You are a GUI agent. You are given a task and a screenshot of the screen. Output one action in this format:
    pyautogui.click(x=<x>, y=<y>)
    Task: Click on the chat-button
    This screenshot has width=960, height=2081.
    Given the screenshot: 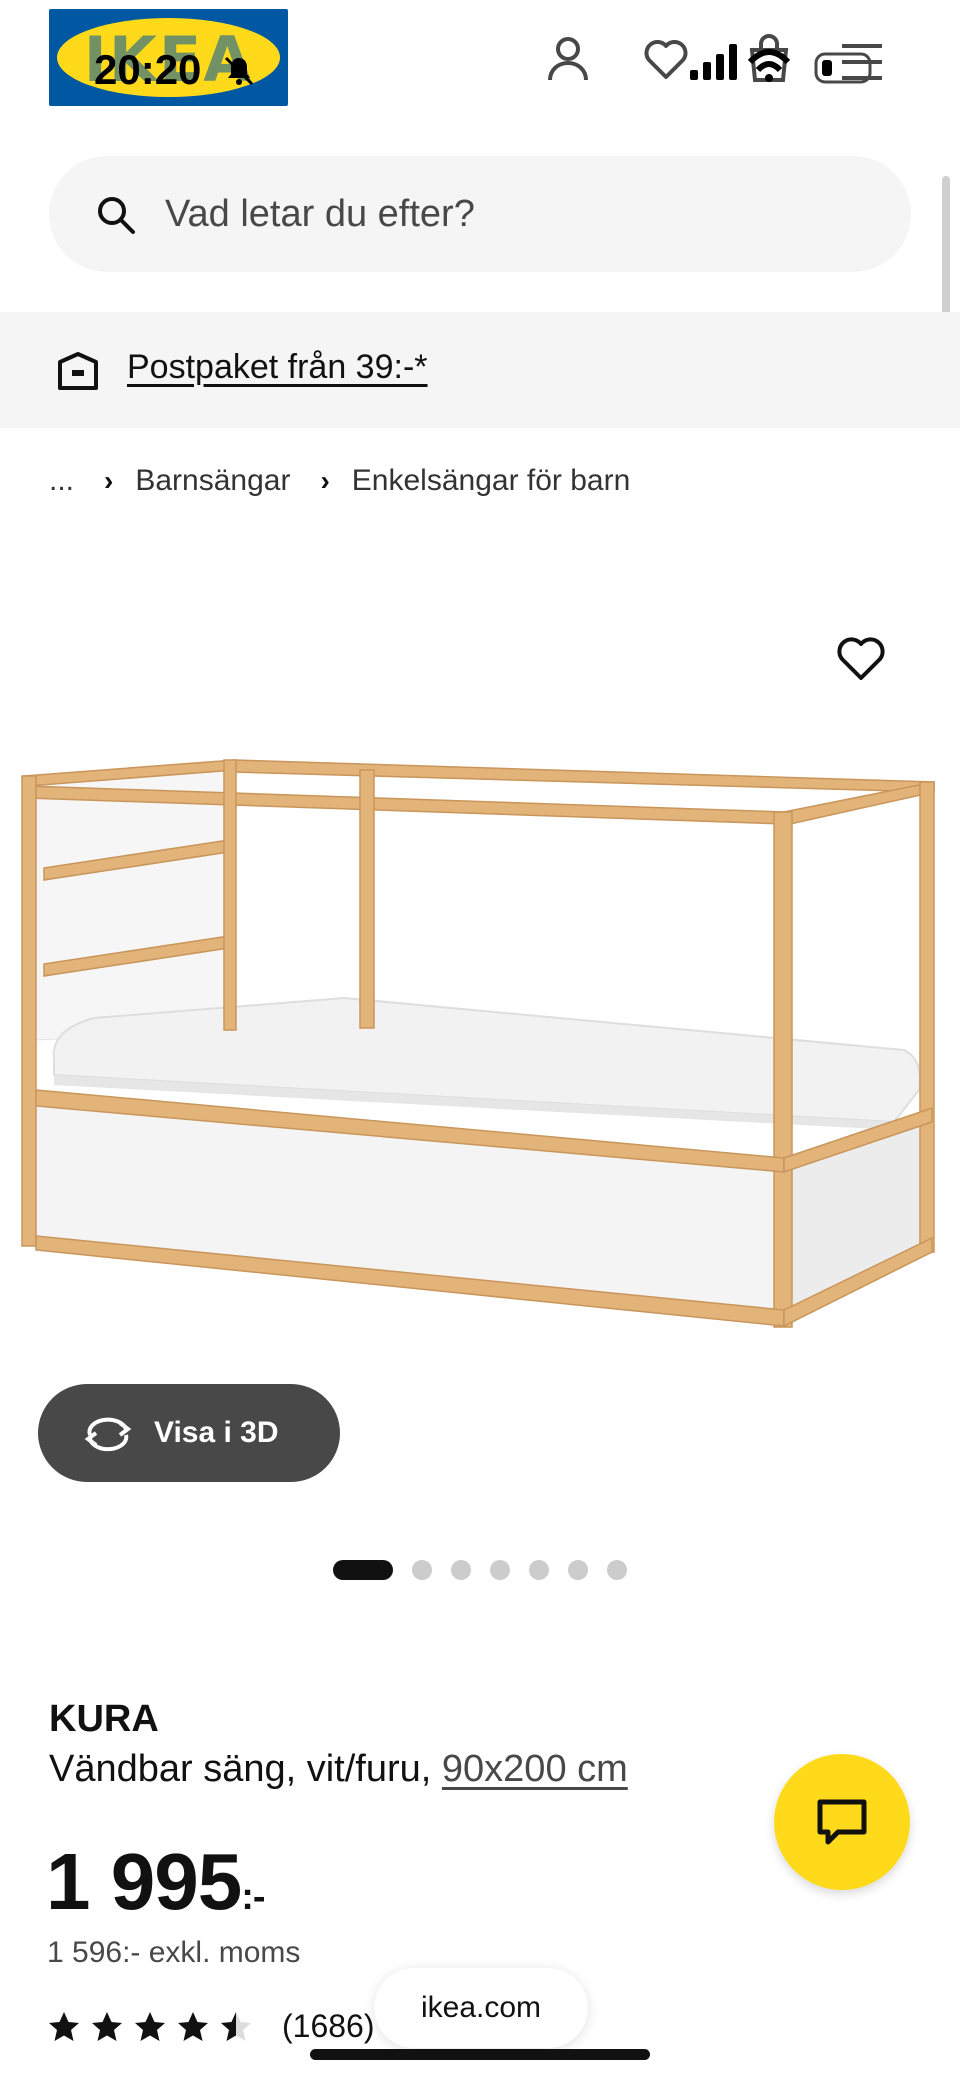 What is the action you would take?
    pyautogui.click(x=842, y=1822)
    